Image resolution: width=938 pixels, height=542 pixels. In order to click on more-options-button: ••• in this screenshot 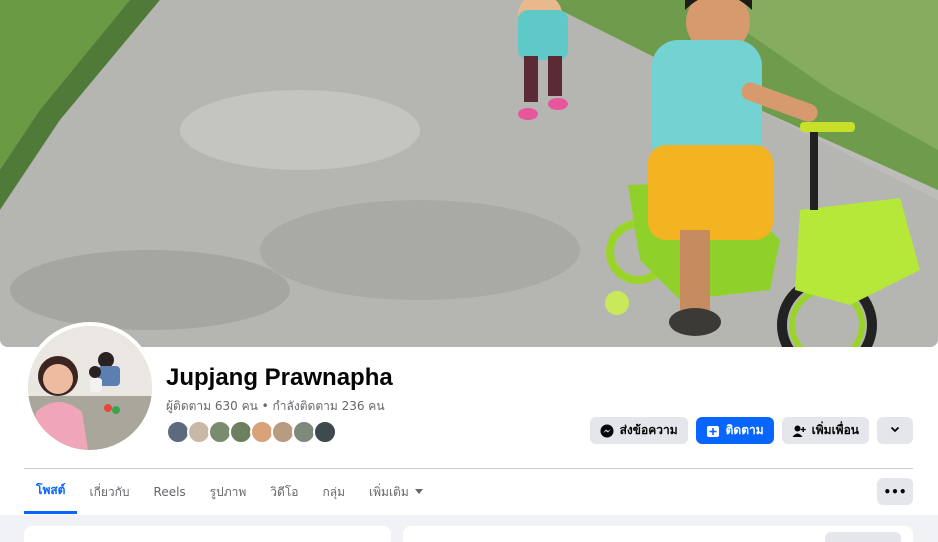, I will do `click(895, 491)`.